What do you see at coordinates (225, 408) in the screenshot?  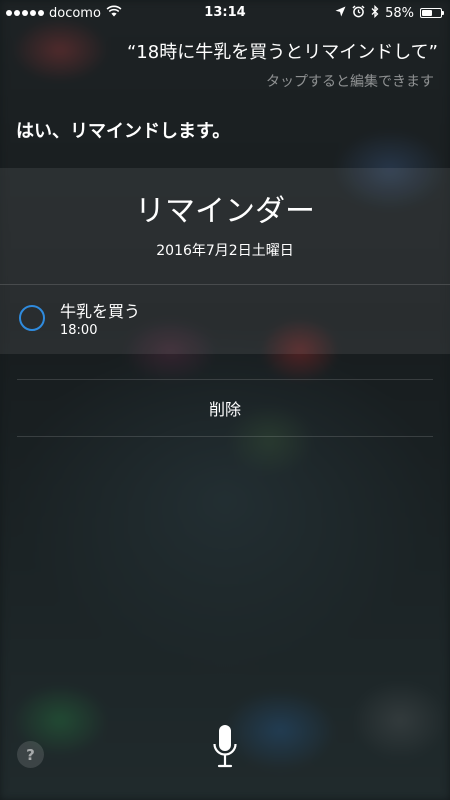 I see `delete-button: 削除` at bounding box center [225, 408].